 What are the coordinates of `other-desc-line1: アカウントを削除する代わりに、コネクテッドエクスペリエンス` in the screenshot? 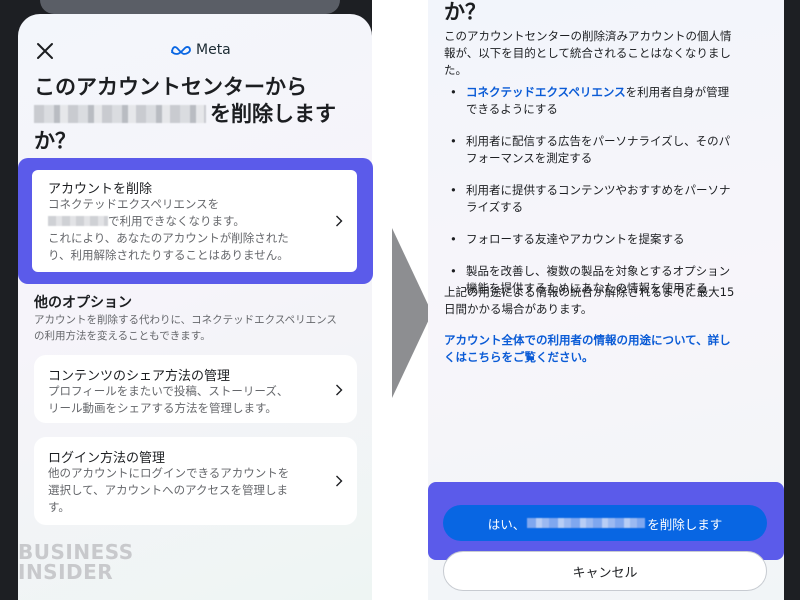 It's located at (185, 320).